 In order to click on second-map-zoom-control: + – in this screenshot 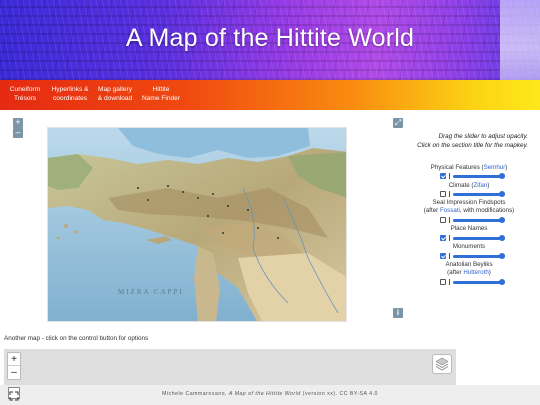, I will do `click(14, 366)`.